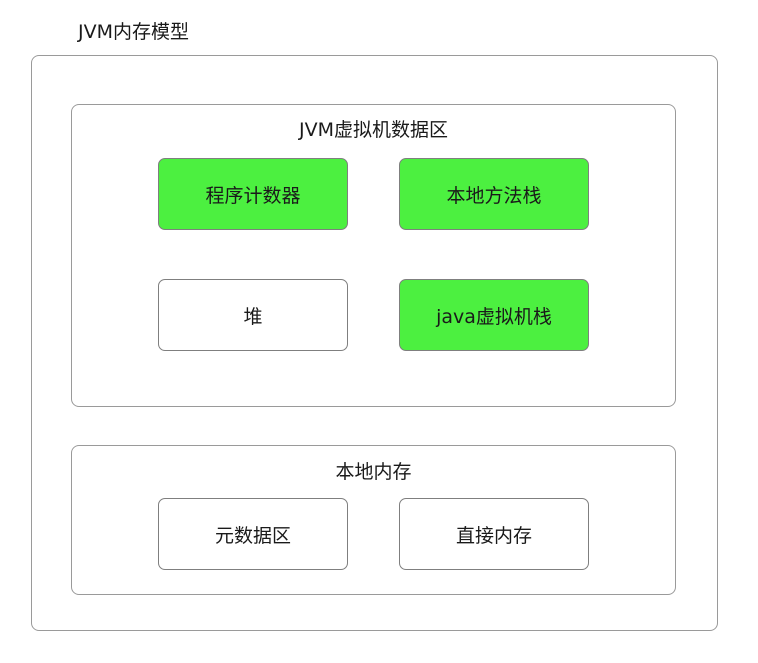  Describe the element at coordinates (253, 315) in the screenshot. I see `heap-block: 堆` at that location.